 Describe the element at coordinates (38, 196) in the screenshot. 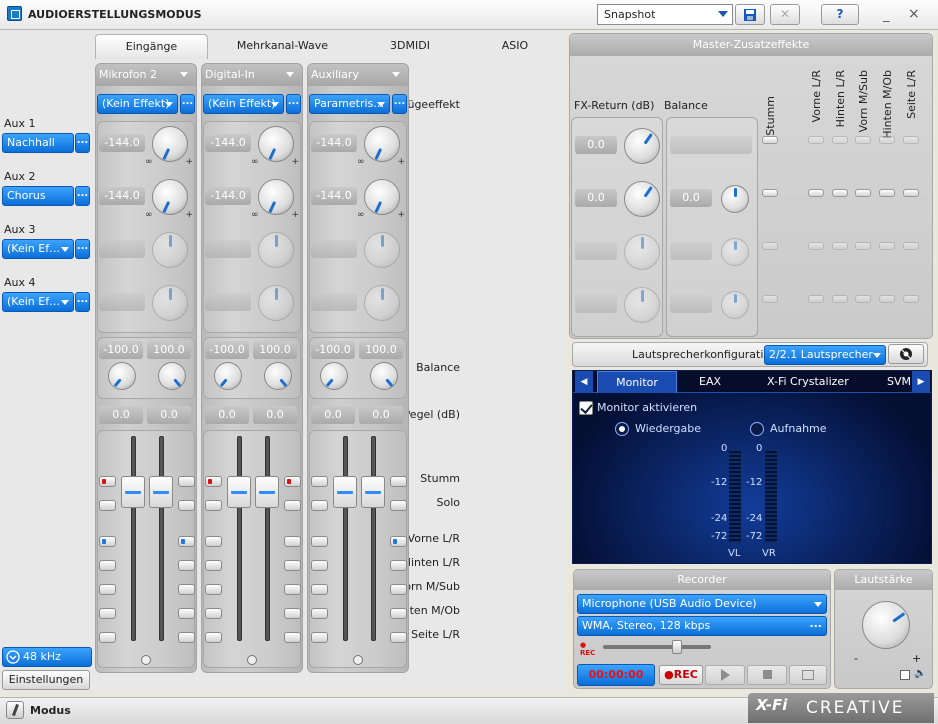

I see `aux2-effect-button: Chorus` at that location.